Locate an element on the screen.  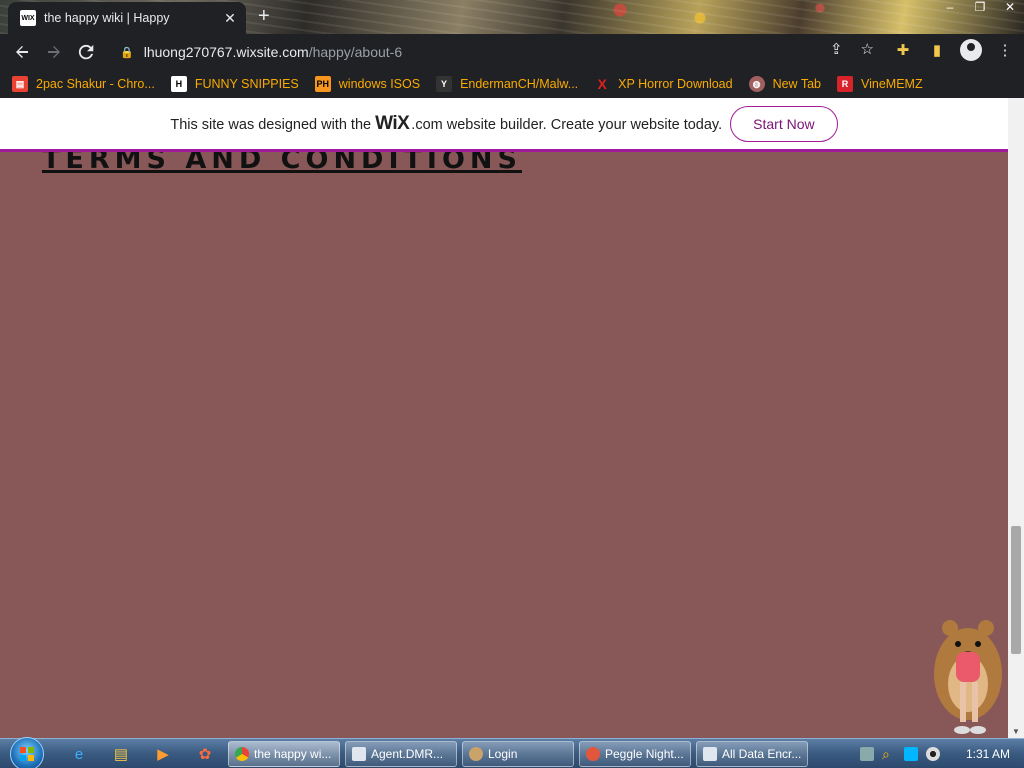
window-controls: – ❐ ✕ is located at coordinates (980, 7).